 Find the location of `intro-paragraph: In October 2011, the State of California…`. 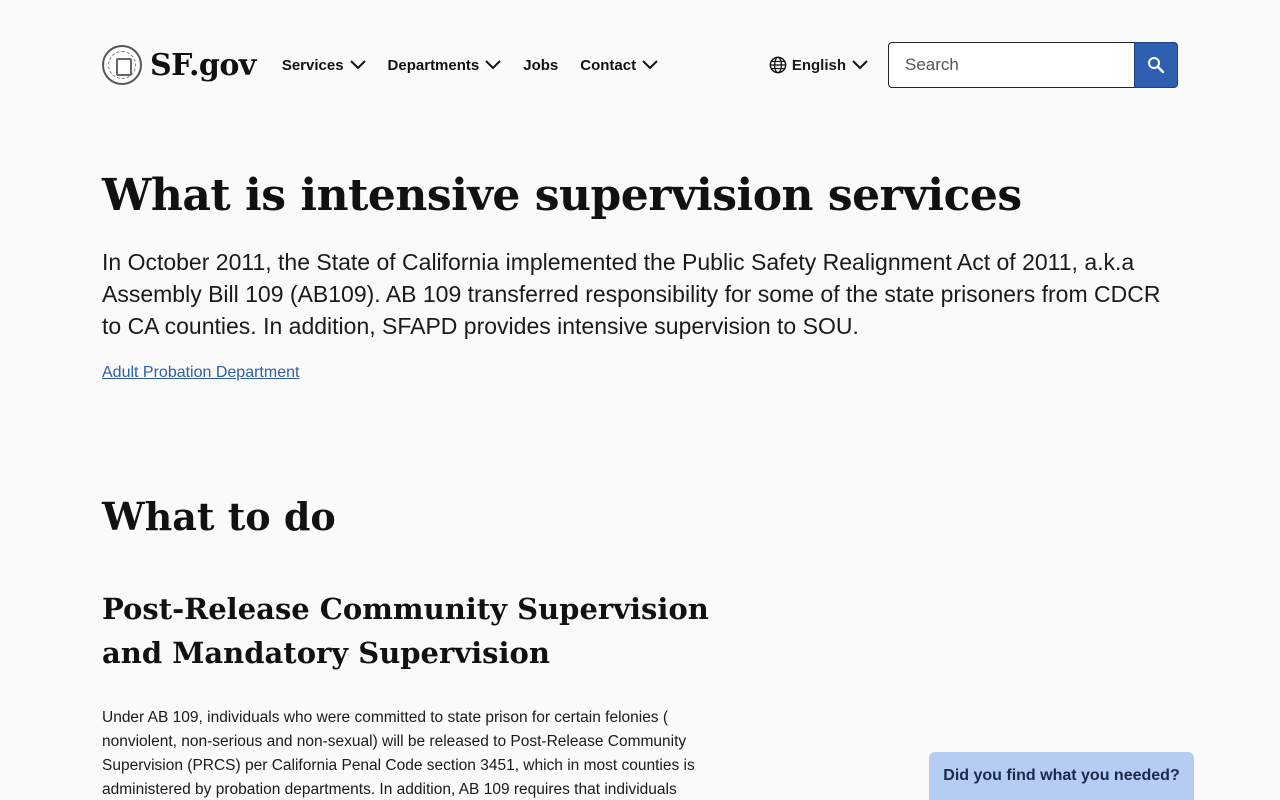

intro-paragraph: In October 2011, the State of California… is located at coordinates (631, 294).